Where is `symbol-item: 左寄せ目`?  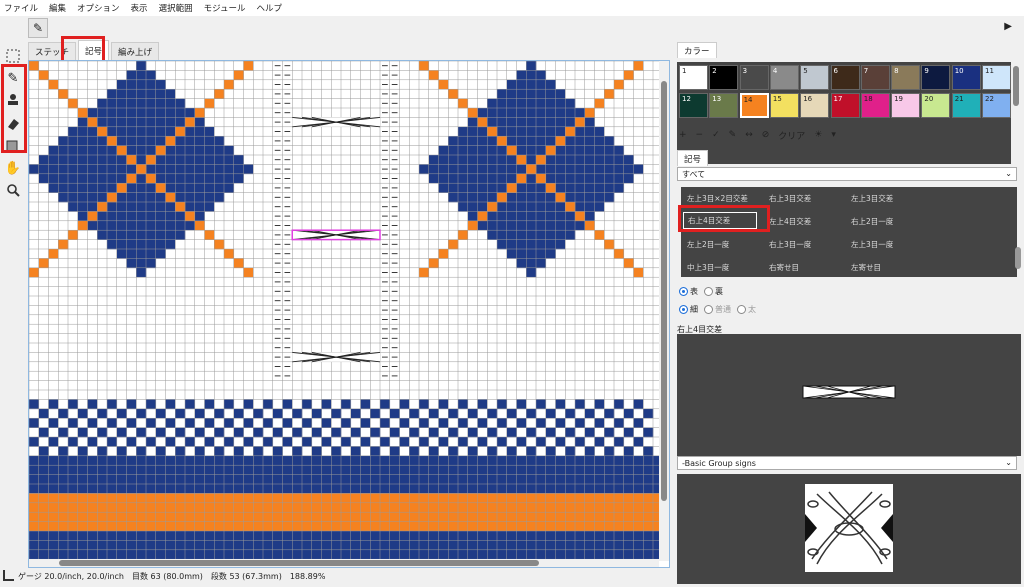 symbol-item: 左寄せ目 is located at coordinates (866, 267).